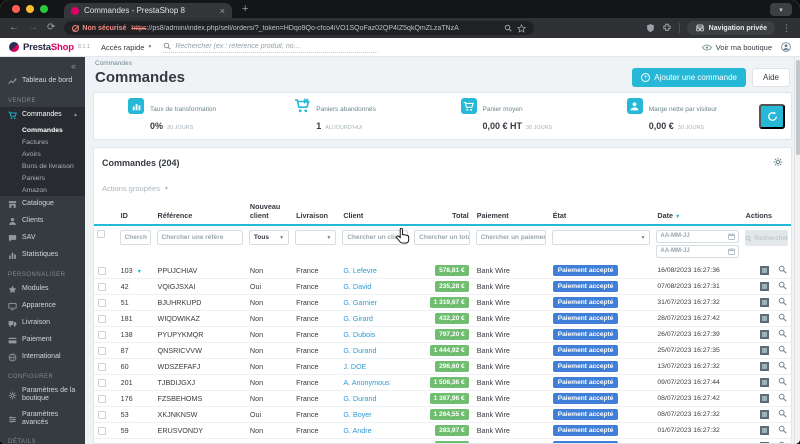 The image size is (800, 444). I want to click on sidebar-item-param-tres-avanc-s: Paramètres avancés, so click(42, 419).